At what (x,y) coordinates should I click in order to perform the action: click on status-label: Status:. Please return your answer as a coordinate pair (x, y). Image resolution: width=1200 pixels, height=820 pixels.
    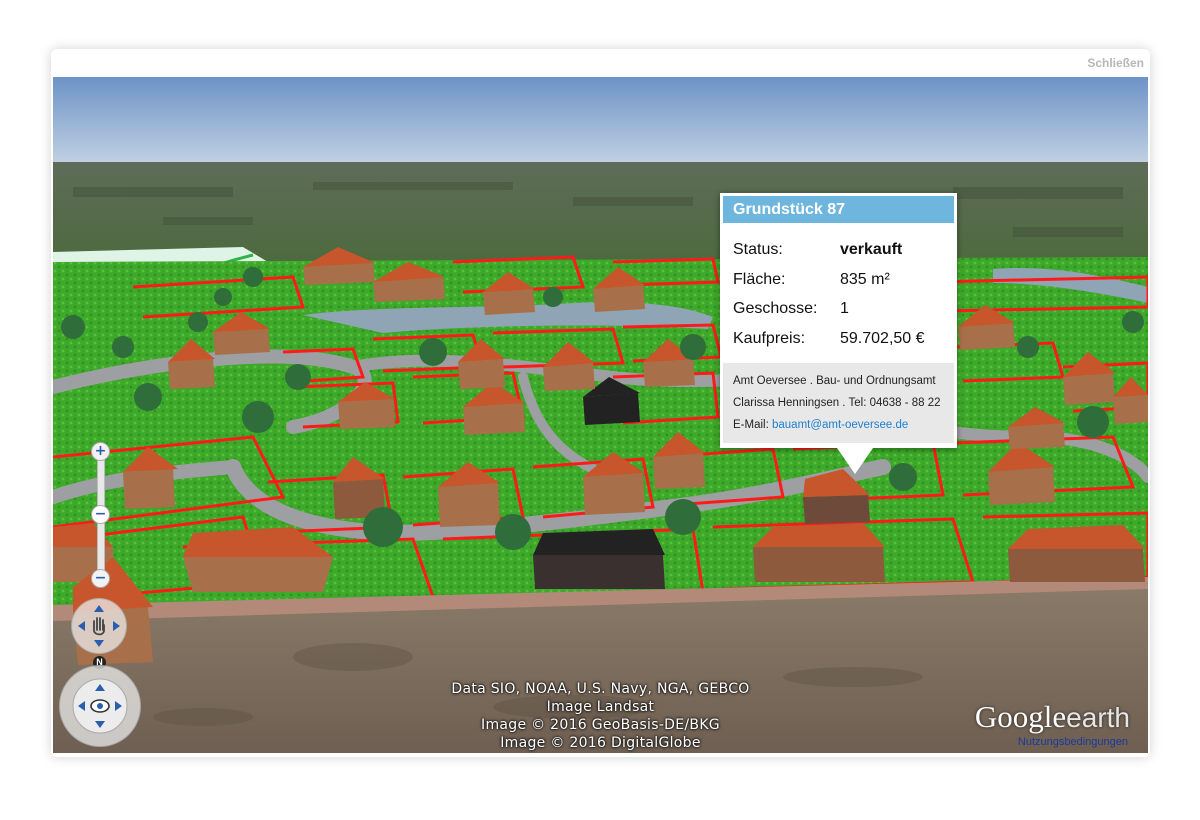
    Looking at the image, I should click on (758, 249).